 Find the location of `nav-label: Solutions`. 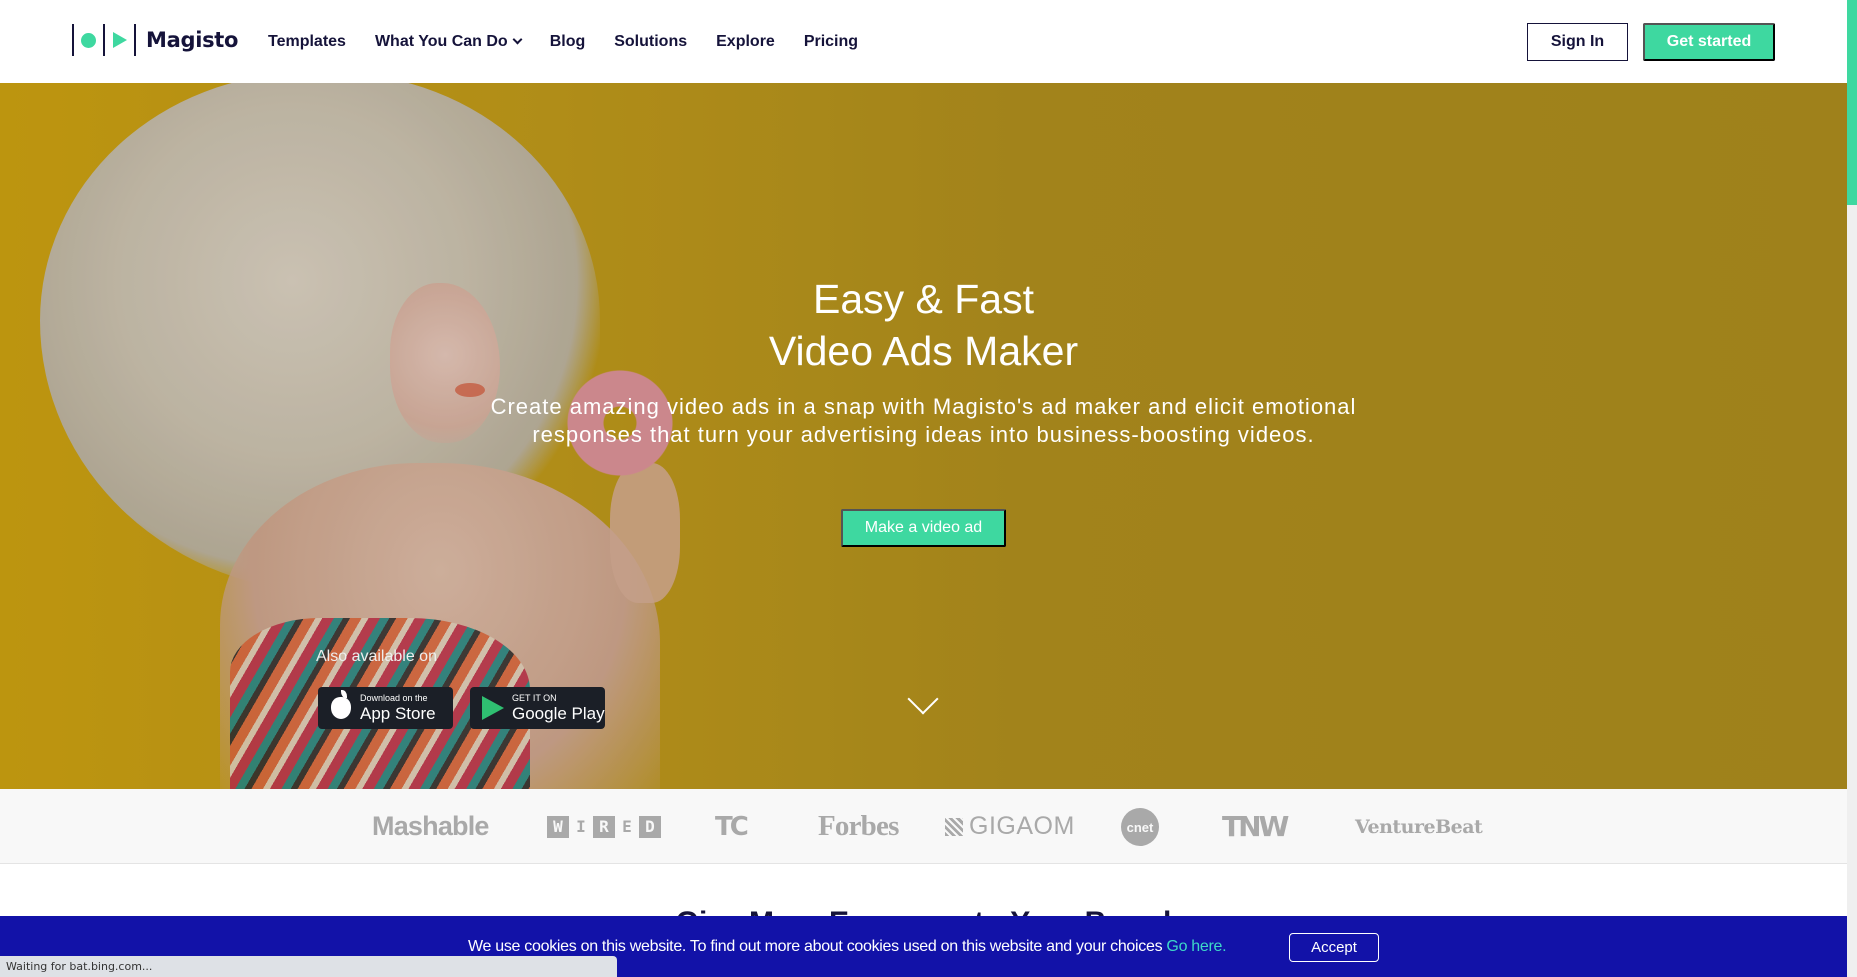

nav-label: Solutions is located at coordinates (651, 41).